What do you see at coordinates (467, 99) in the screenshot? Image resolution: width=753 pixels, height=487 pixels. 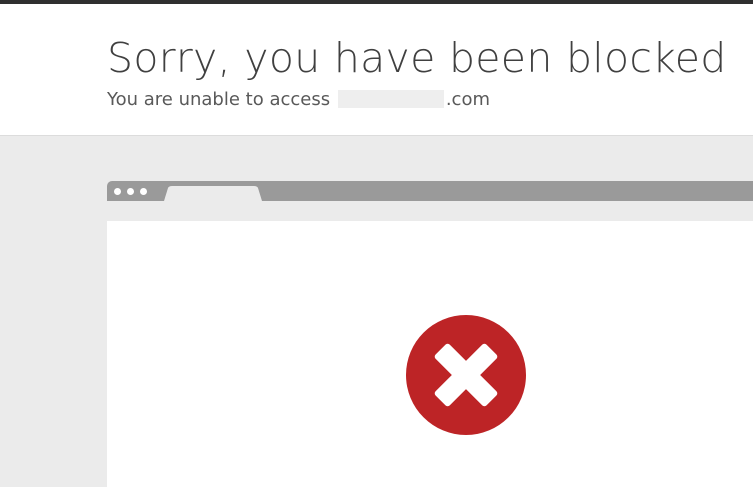 I see `subtitle-domain-suffix: .com` at bounding box center [467, 99].